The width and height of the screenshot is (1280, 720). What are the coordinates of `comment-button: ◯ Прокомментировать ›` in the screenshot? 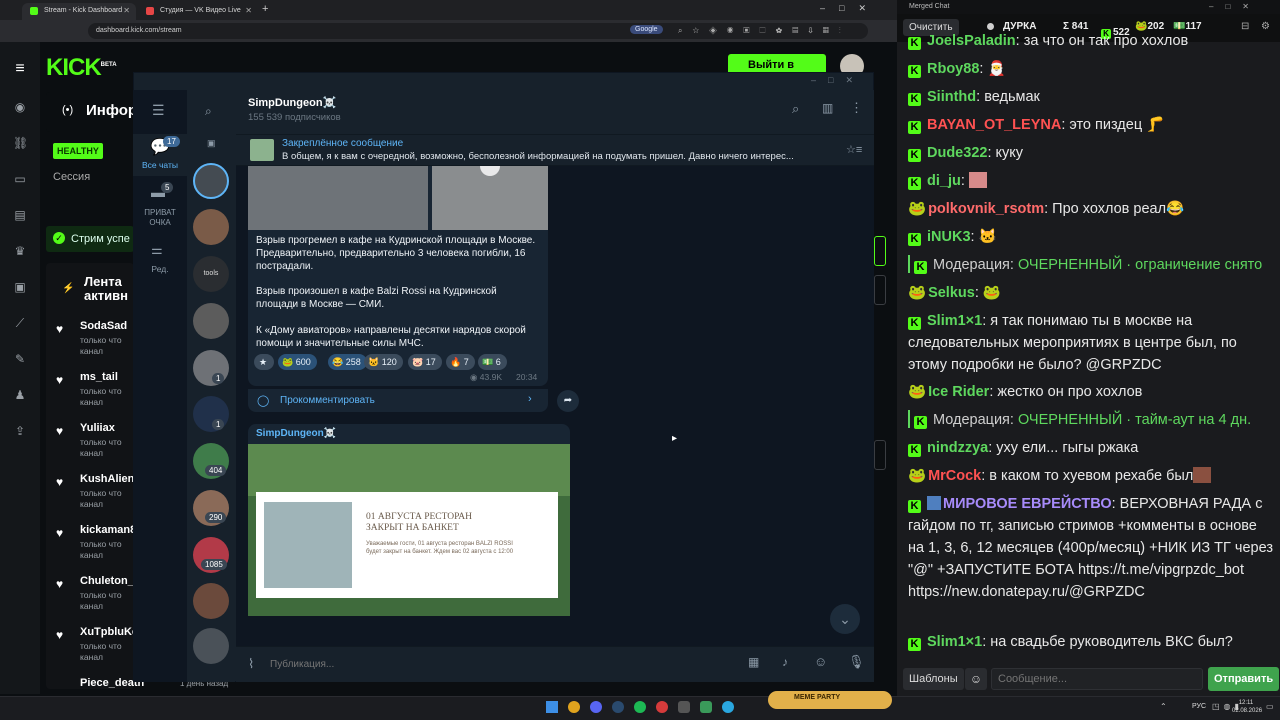 It's located at (398, 400).